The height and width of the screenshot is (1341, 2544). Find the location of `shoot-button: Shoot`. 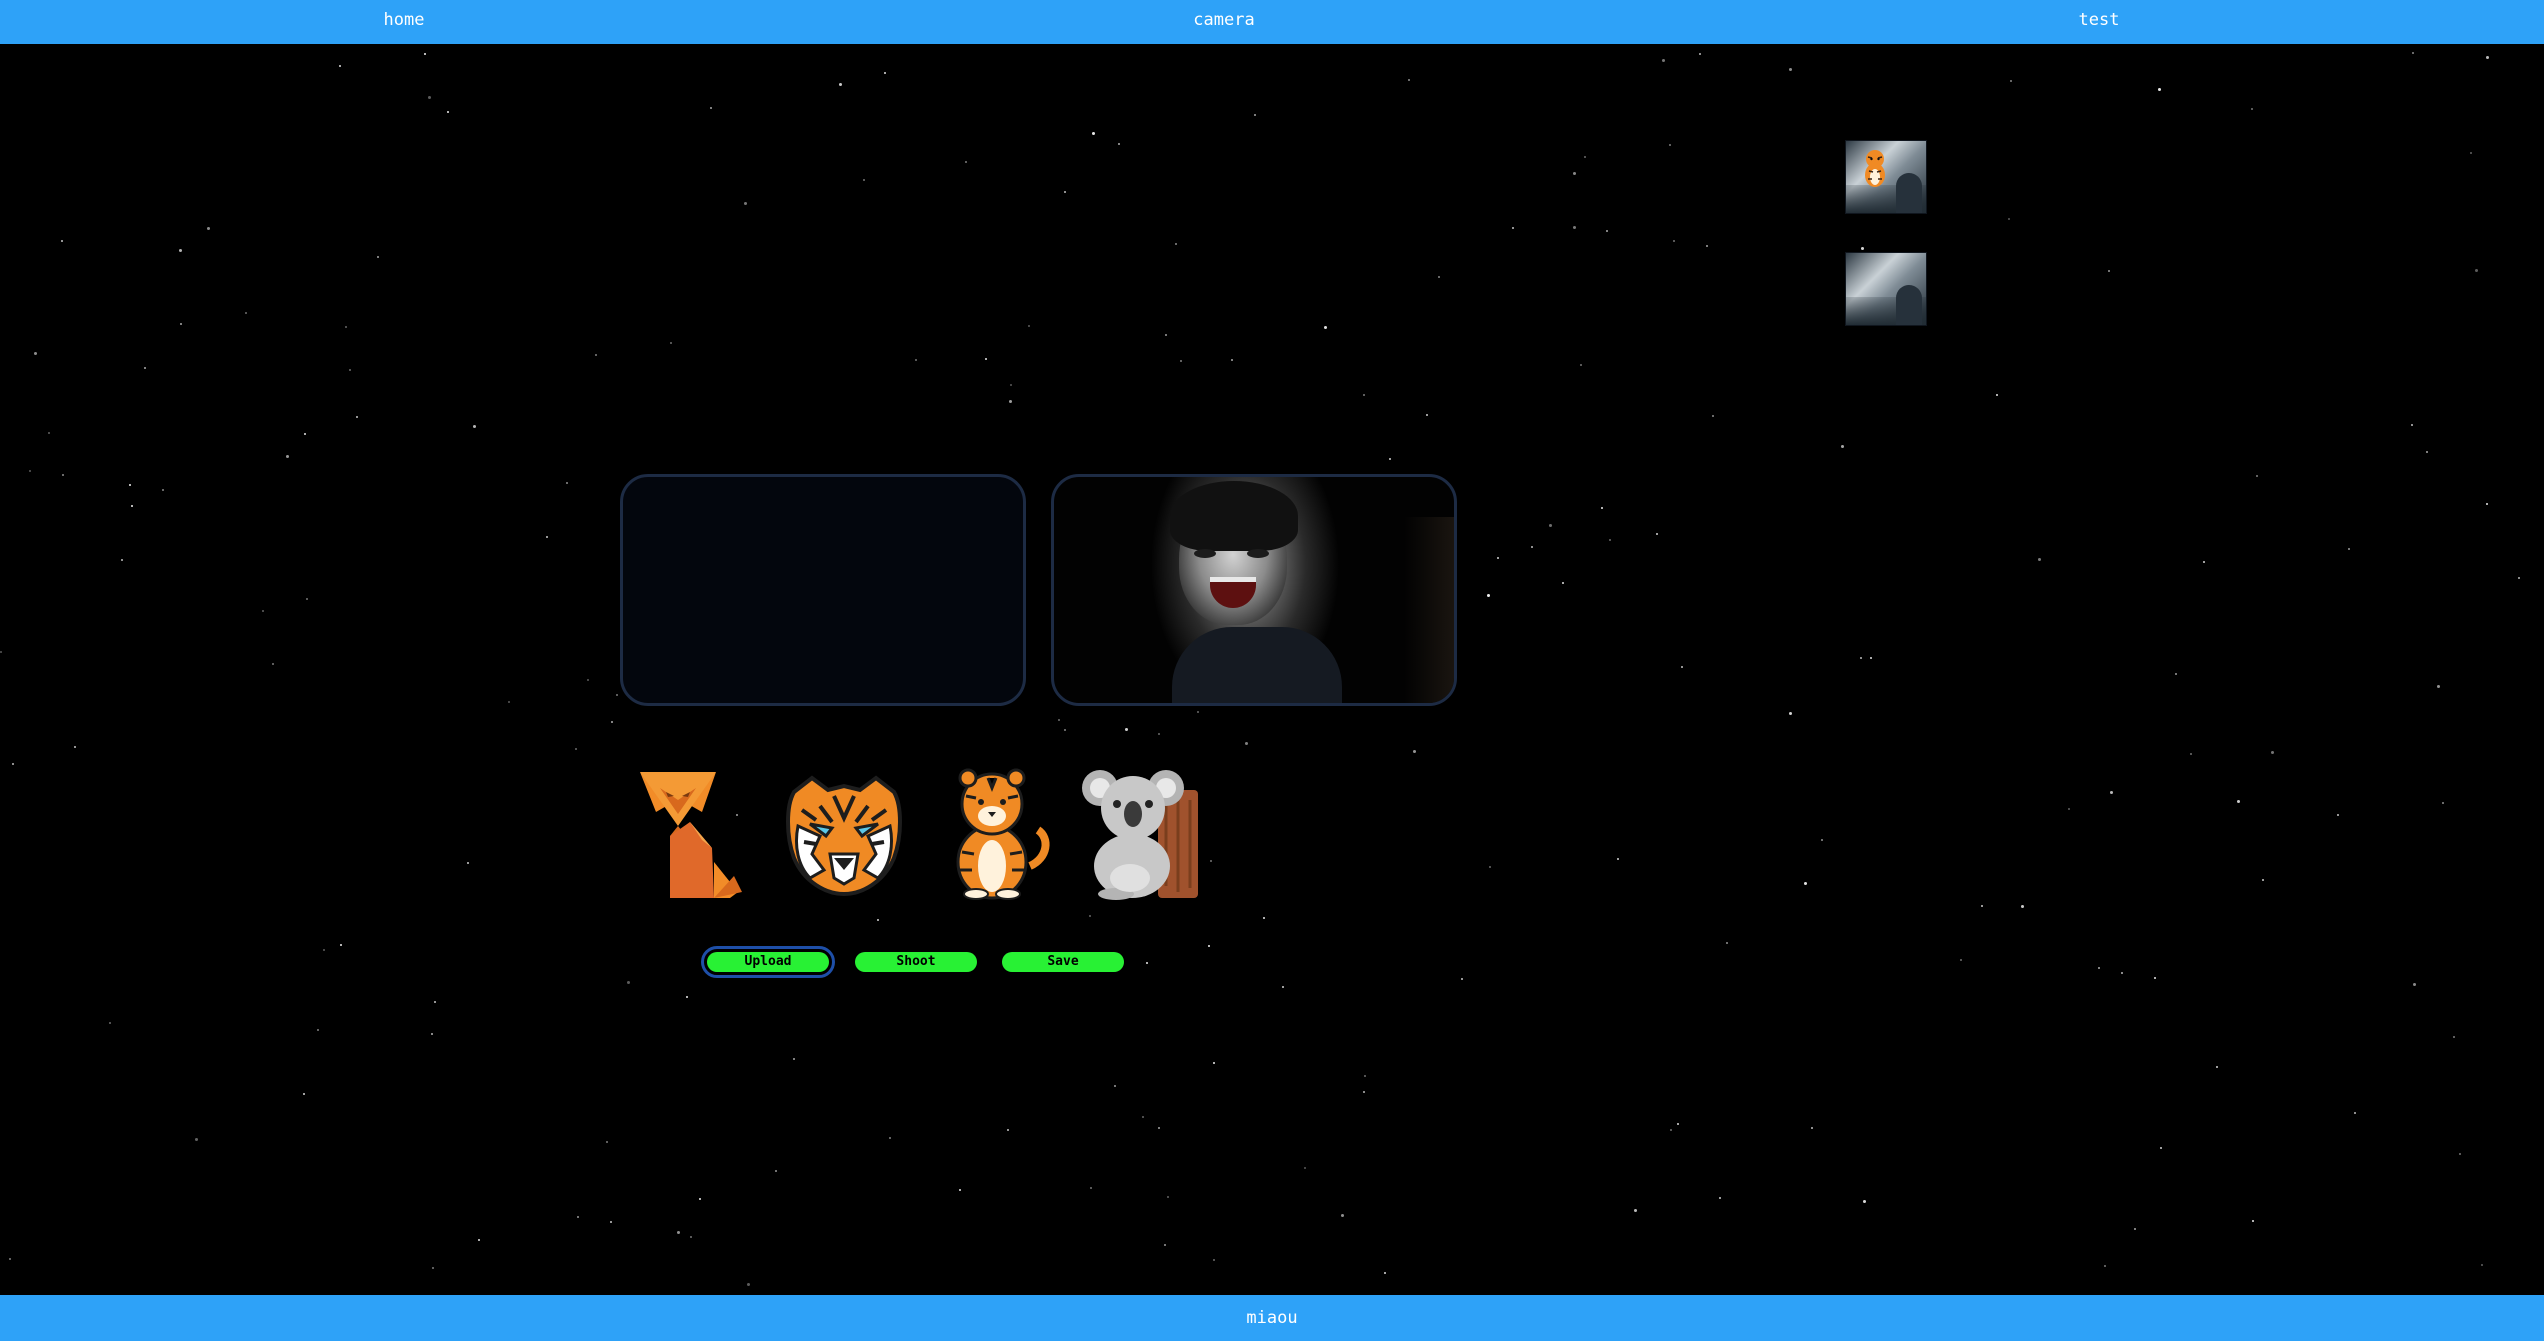

shoot-button: Shoot is located at coordinates (916, 962).